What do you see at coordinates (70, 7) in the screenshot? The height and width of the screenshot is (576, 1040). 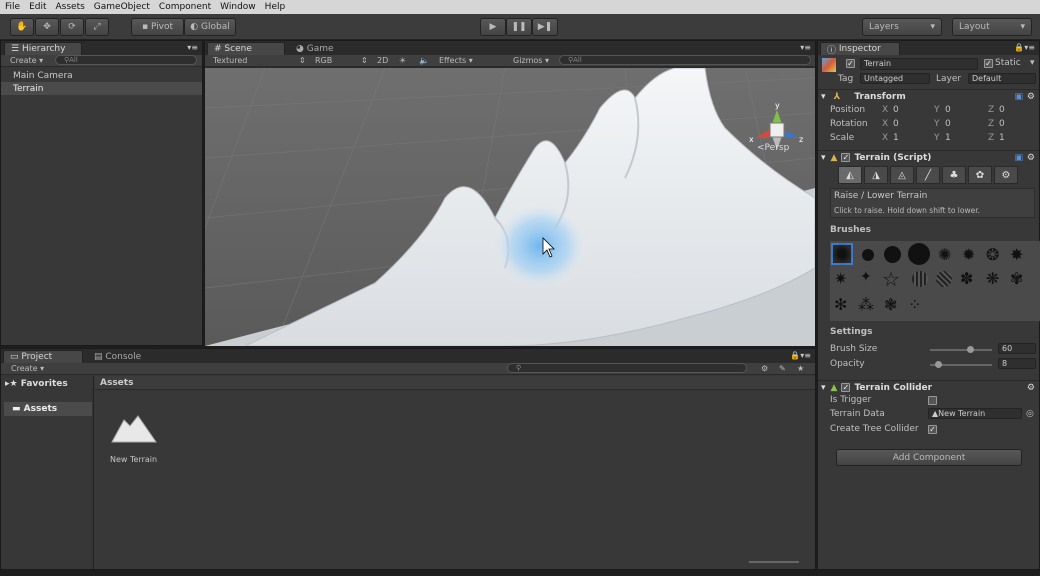 I see `menu-assets: Assets` at bounding box center [70, 7].